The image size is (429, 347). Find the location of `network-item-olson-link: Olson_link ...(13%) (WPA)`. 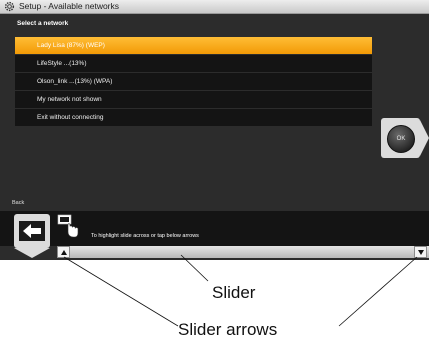

network-item-olson-link: Olson_link ...(13%) (WPA) is located at coordinates (193, 81).